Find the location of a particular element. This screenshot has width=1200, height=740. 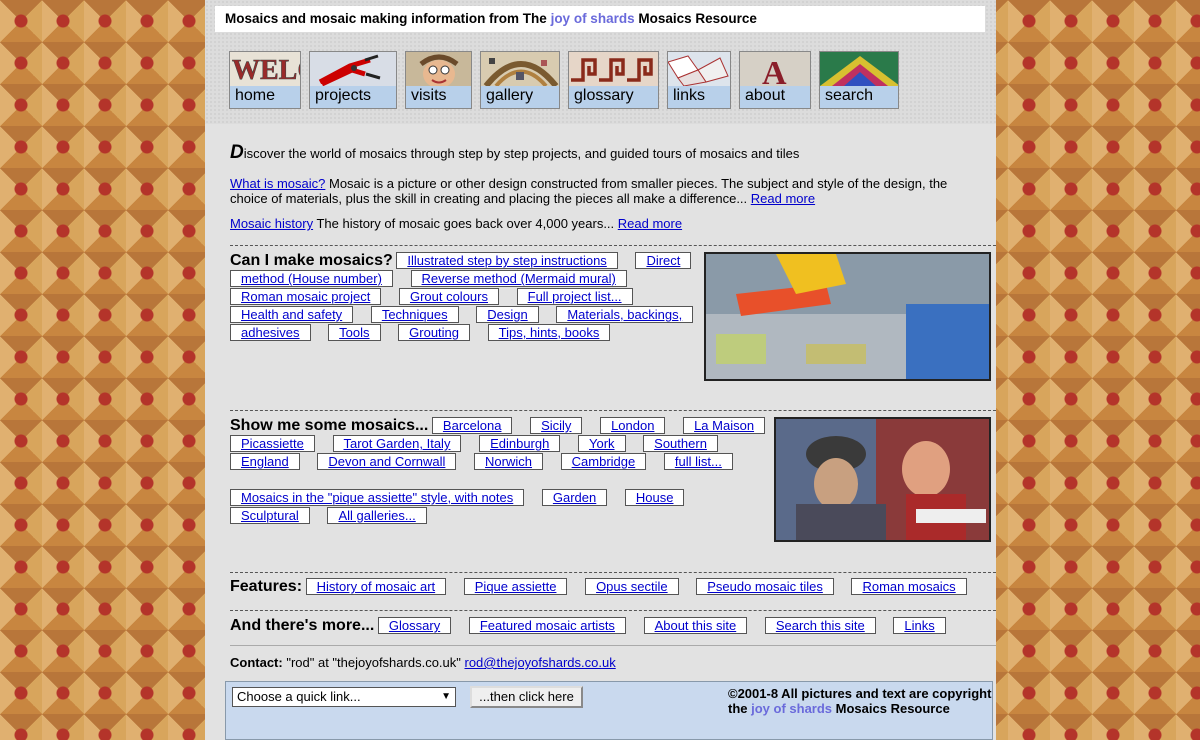

nav-home: WELC home is located at coordinates (265, 80).